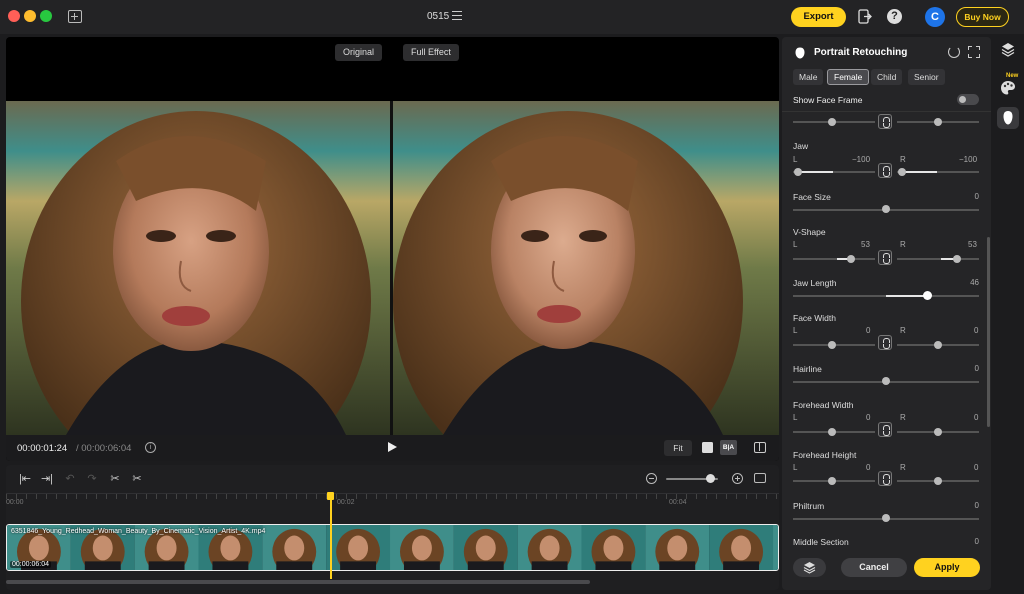  What do you see at coordinates (886, 518) in the screenshot?
I see `philtrum-knob` at bounding box center [886, 518].